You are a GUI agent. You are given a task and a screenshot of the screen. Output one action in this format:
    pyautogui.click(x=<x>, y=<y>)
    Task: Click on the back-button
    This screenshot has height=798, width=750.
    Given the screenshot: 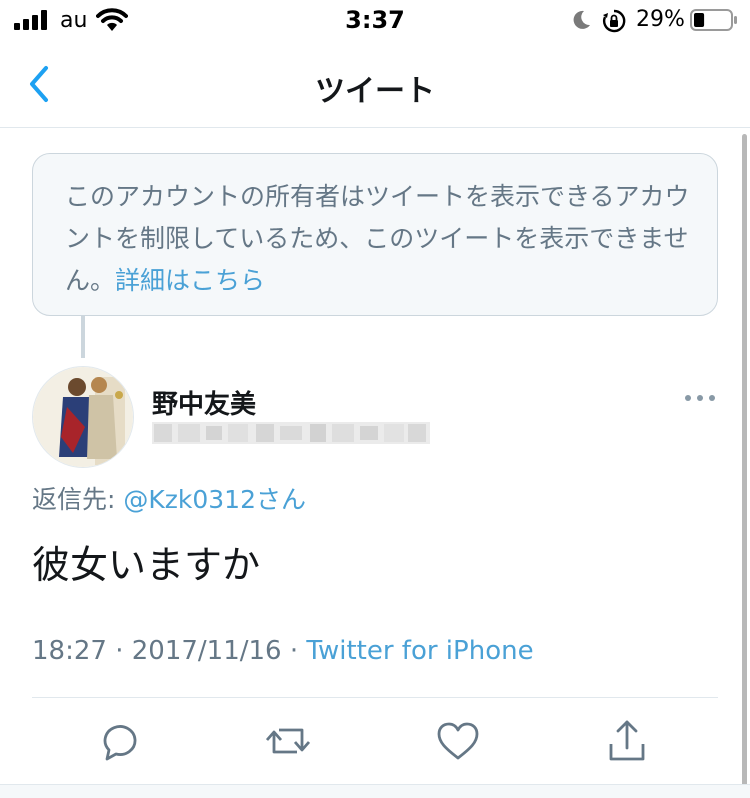 What is the action you would take?
    pyautogui.click(x=40, y=84)
    